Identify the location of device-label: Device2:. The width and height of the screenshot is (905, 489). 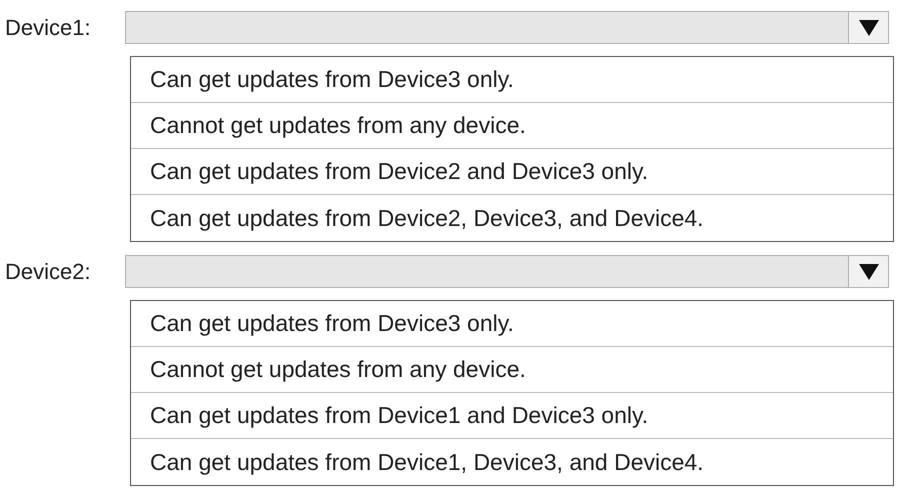
(48, 272).